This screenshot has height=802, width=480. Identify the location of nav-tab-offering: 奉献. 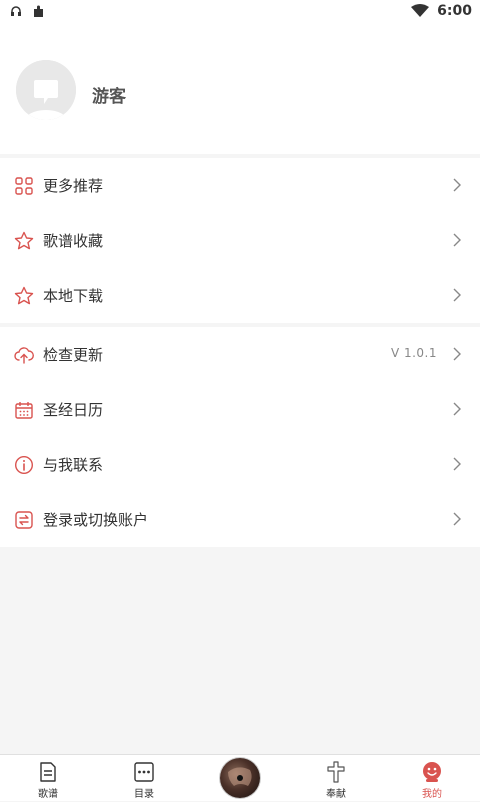
(336, 778).